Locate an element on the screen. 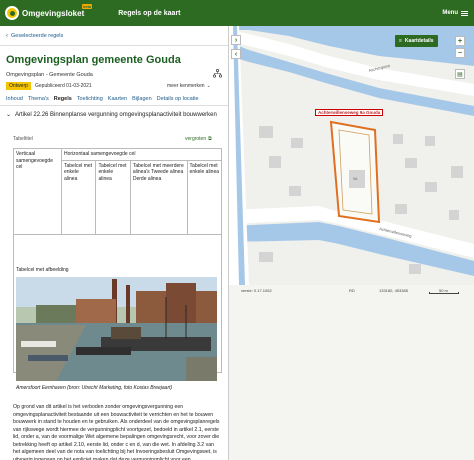 This screenshot has width=474, height=460. harbour-photo is located at coordinates (116, 329).